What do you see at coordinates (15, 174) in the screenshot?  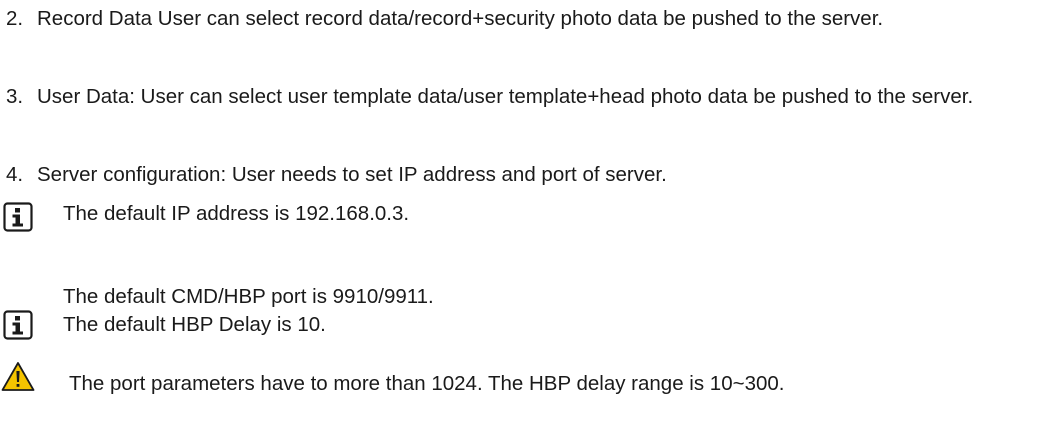 I see `list-number: 4.` at bounding box center [15, 174].